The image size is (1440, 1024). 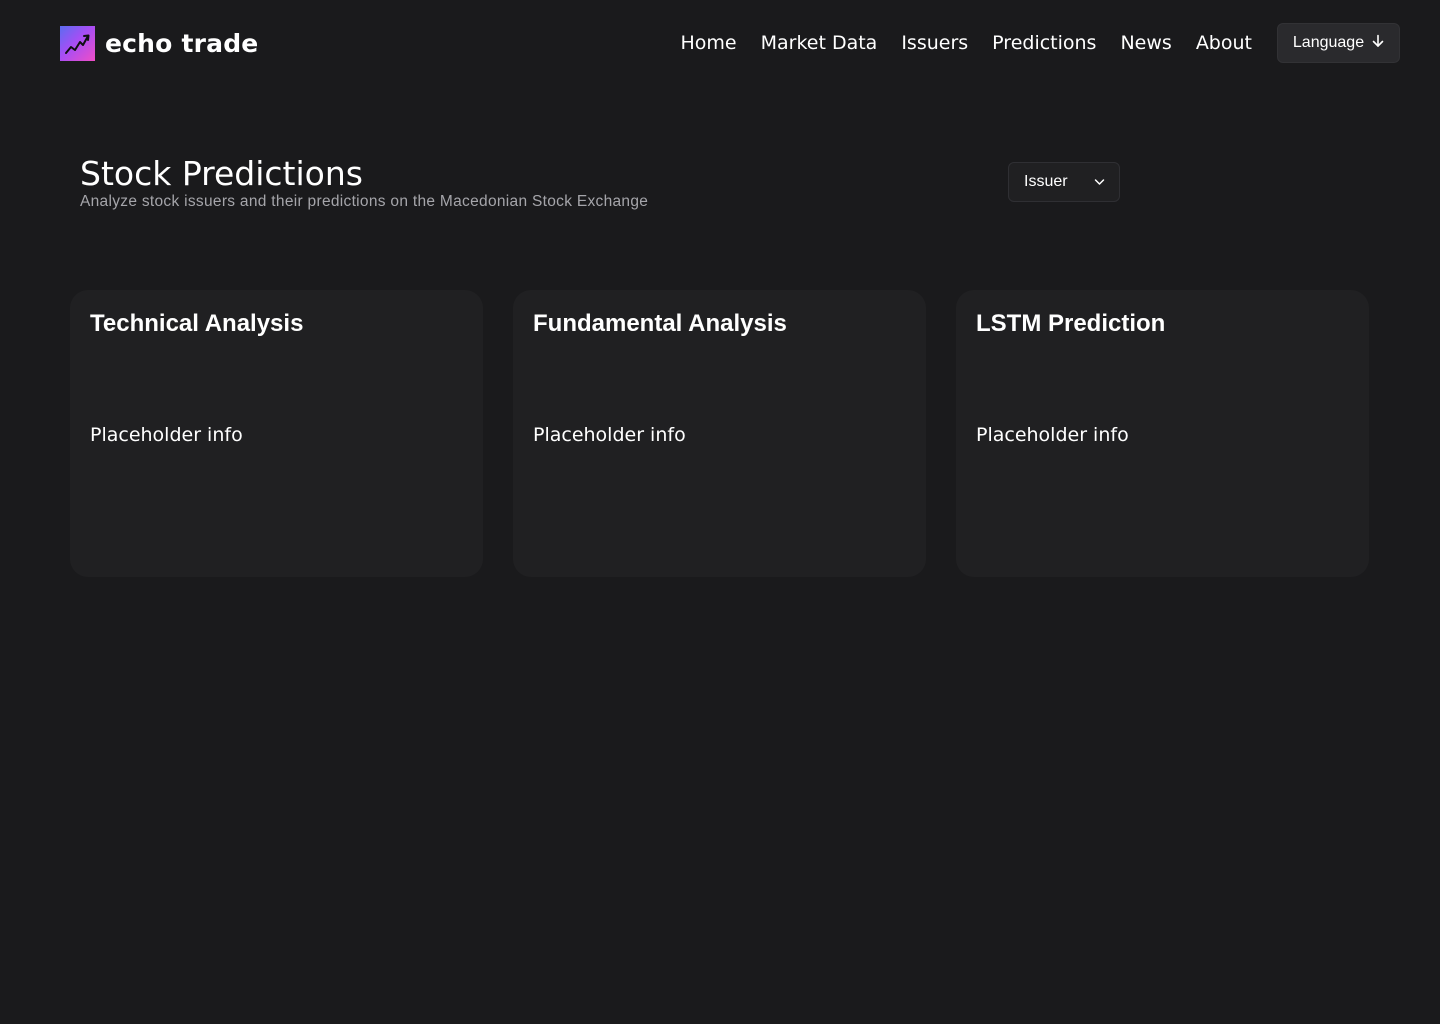 I want to click on nav-issuers: Issuers, so click(x=934, y=43).